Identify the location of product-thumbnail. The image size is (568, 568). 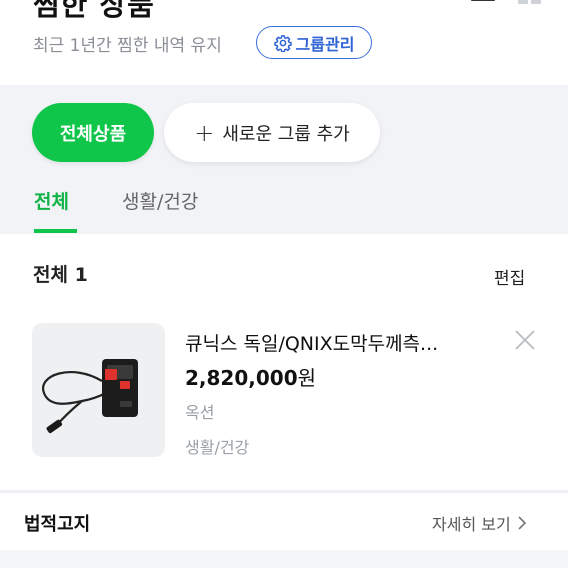
(98, 390).